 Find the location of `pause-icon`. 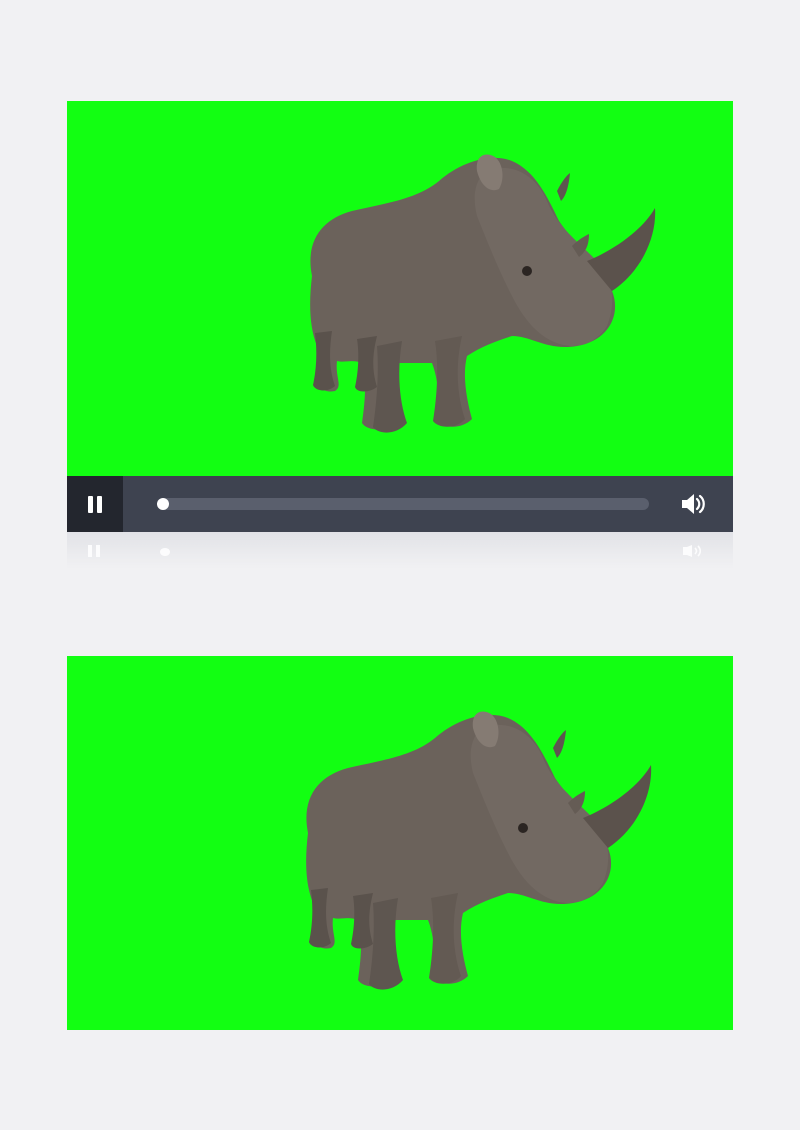

pause-icon is located at coordinates (90, 504).